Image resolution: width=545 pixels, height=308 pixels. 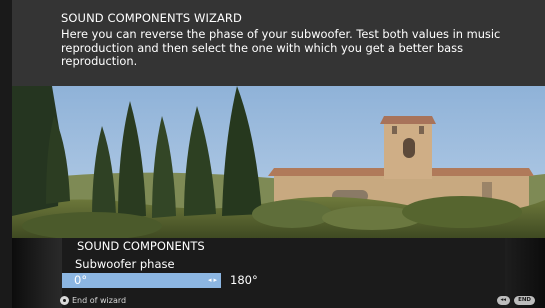 What do you see at coordinates (215, 280) in the screenshot?
I see `right-arrow-icon: ▸` at bounding box center [215, 280].